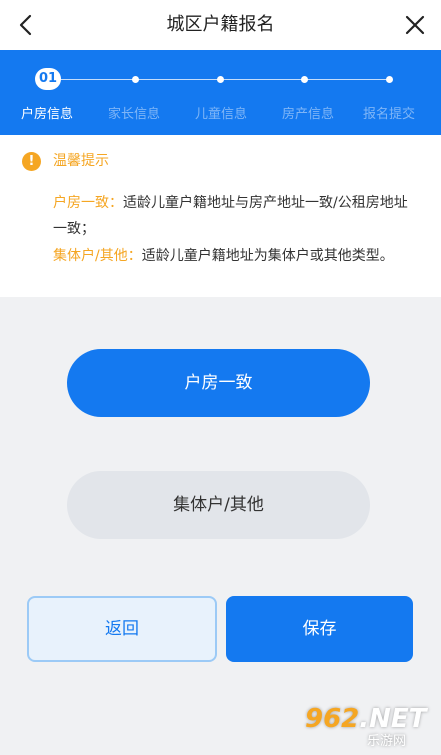 This screenshot has height=755, width=441. Describe the element at coordinates (133, 114) in the screenshot. I see `step-label-2: 家长信息` at that location.